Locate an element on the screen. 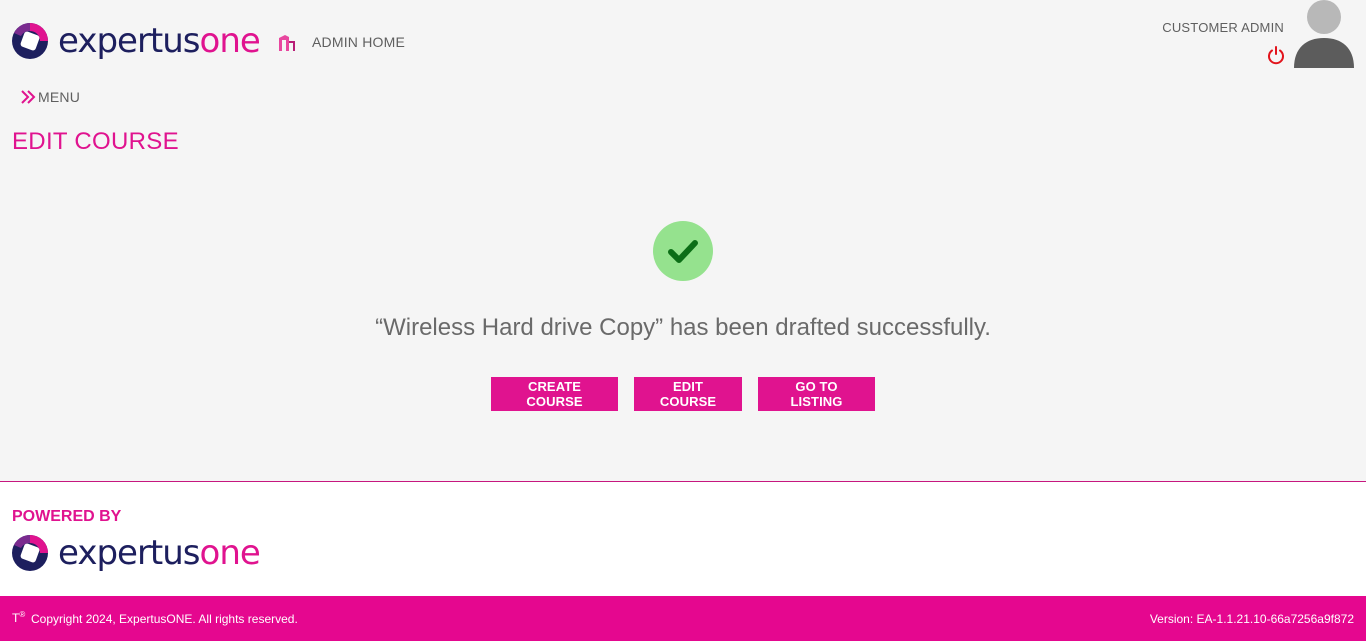 This screenshot has width=1366, height=641. footer-mark: T® is located at coordinates (18, 617).